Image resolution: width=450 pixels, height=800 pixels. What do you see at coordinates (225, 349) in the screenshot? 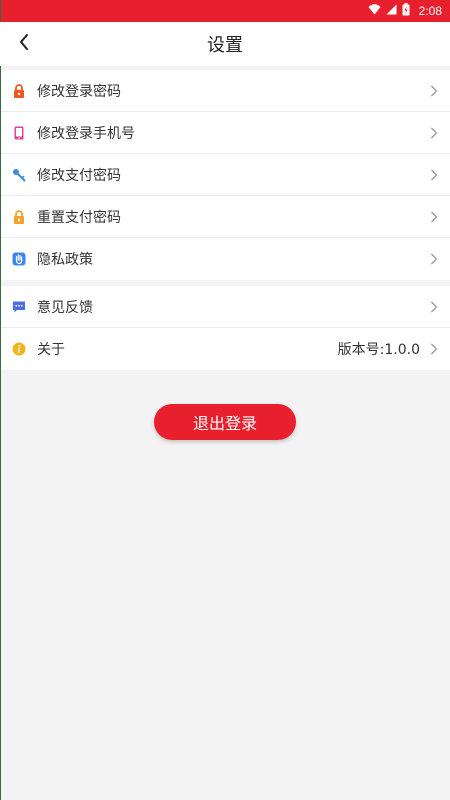
I see `settings-row-about: 关于 版本号:1.0.0` at bounding box center [225, 349].